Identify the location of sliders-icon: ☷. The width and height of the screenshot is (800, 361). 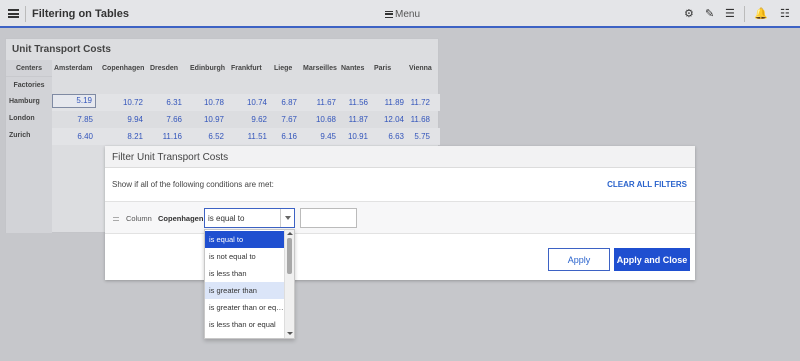
(785, 14).